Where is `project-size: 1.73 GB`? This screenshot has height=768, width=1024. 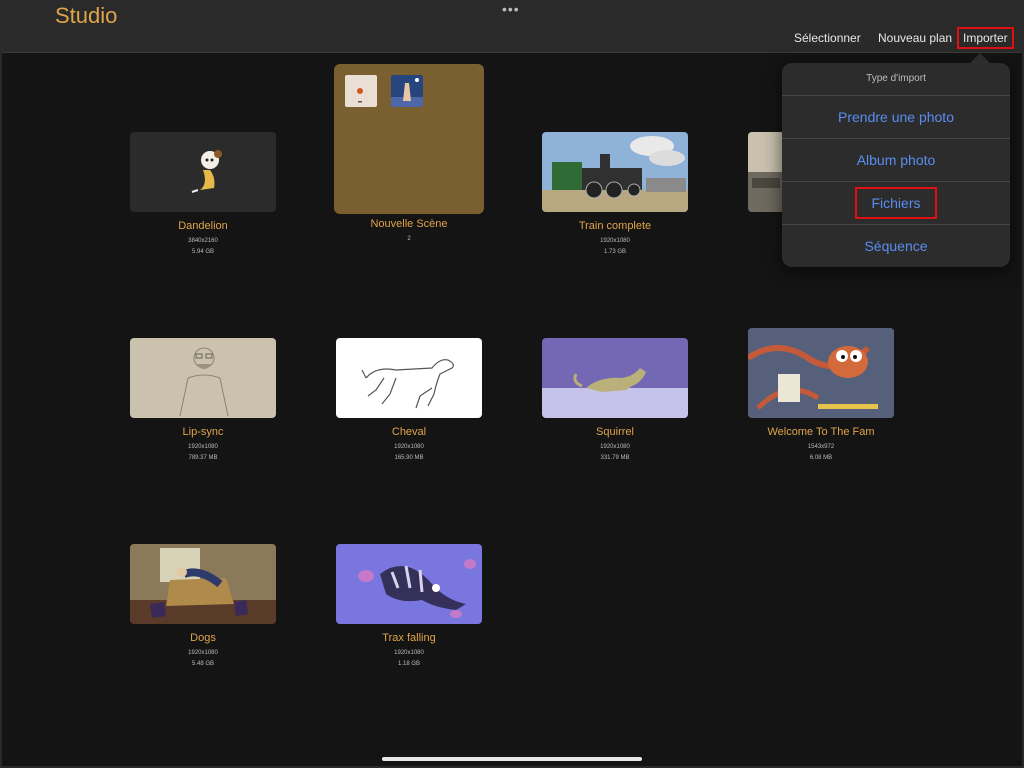
project-size: 1.73 GB is located at coordinates (614, 252).